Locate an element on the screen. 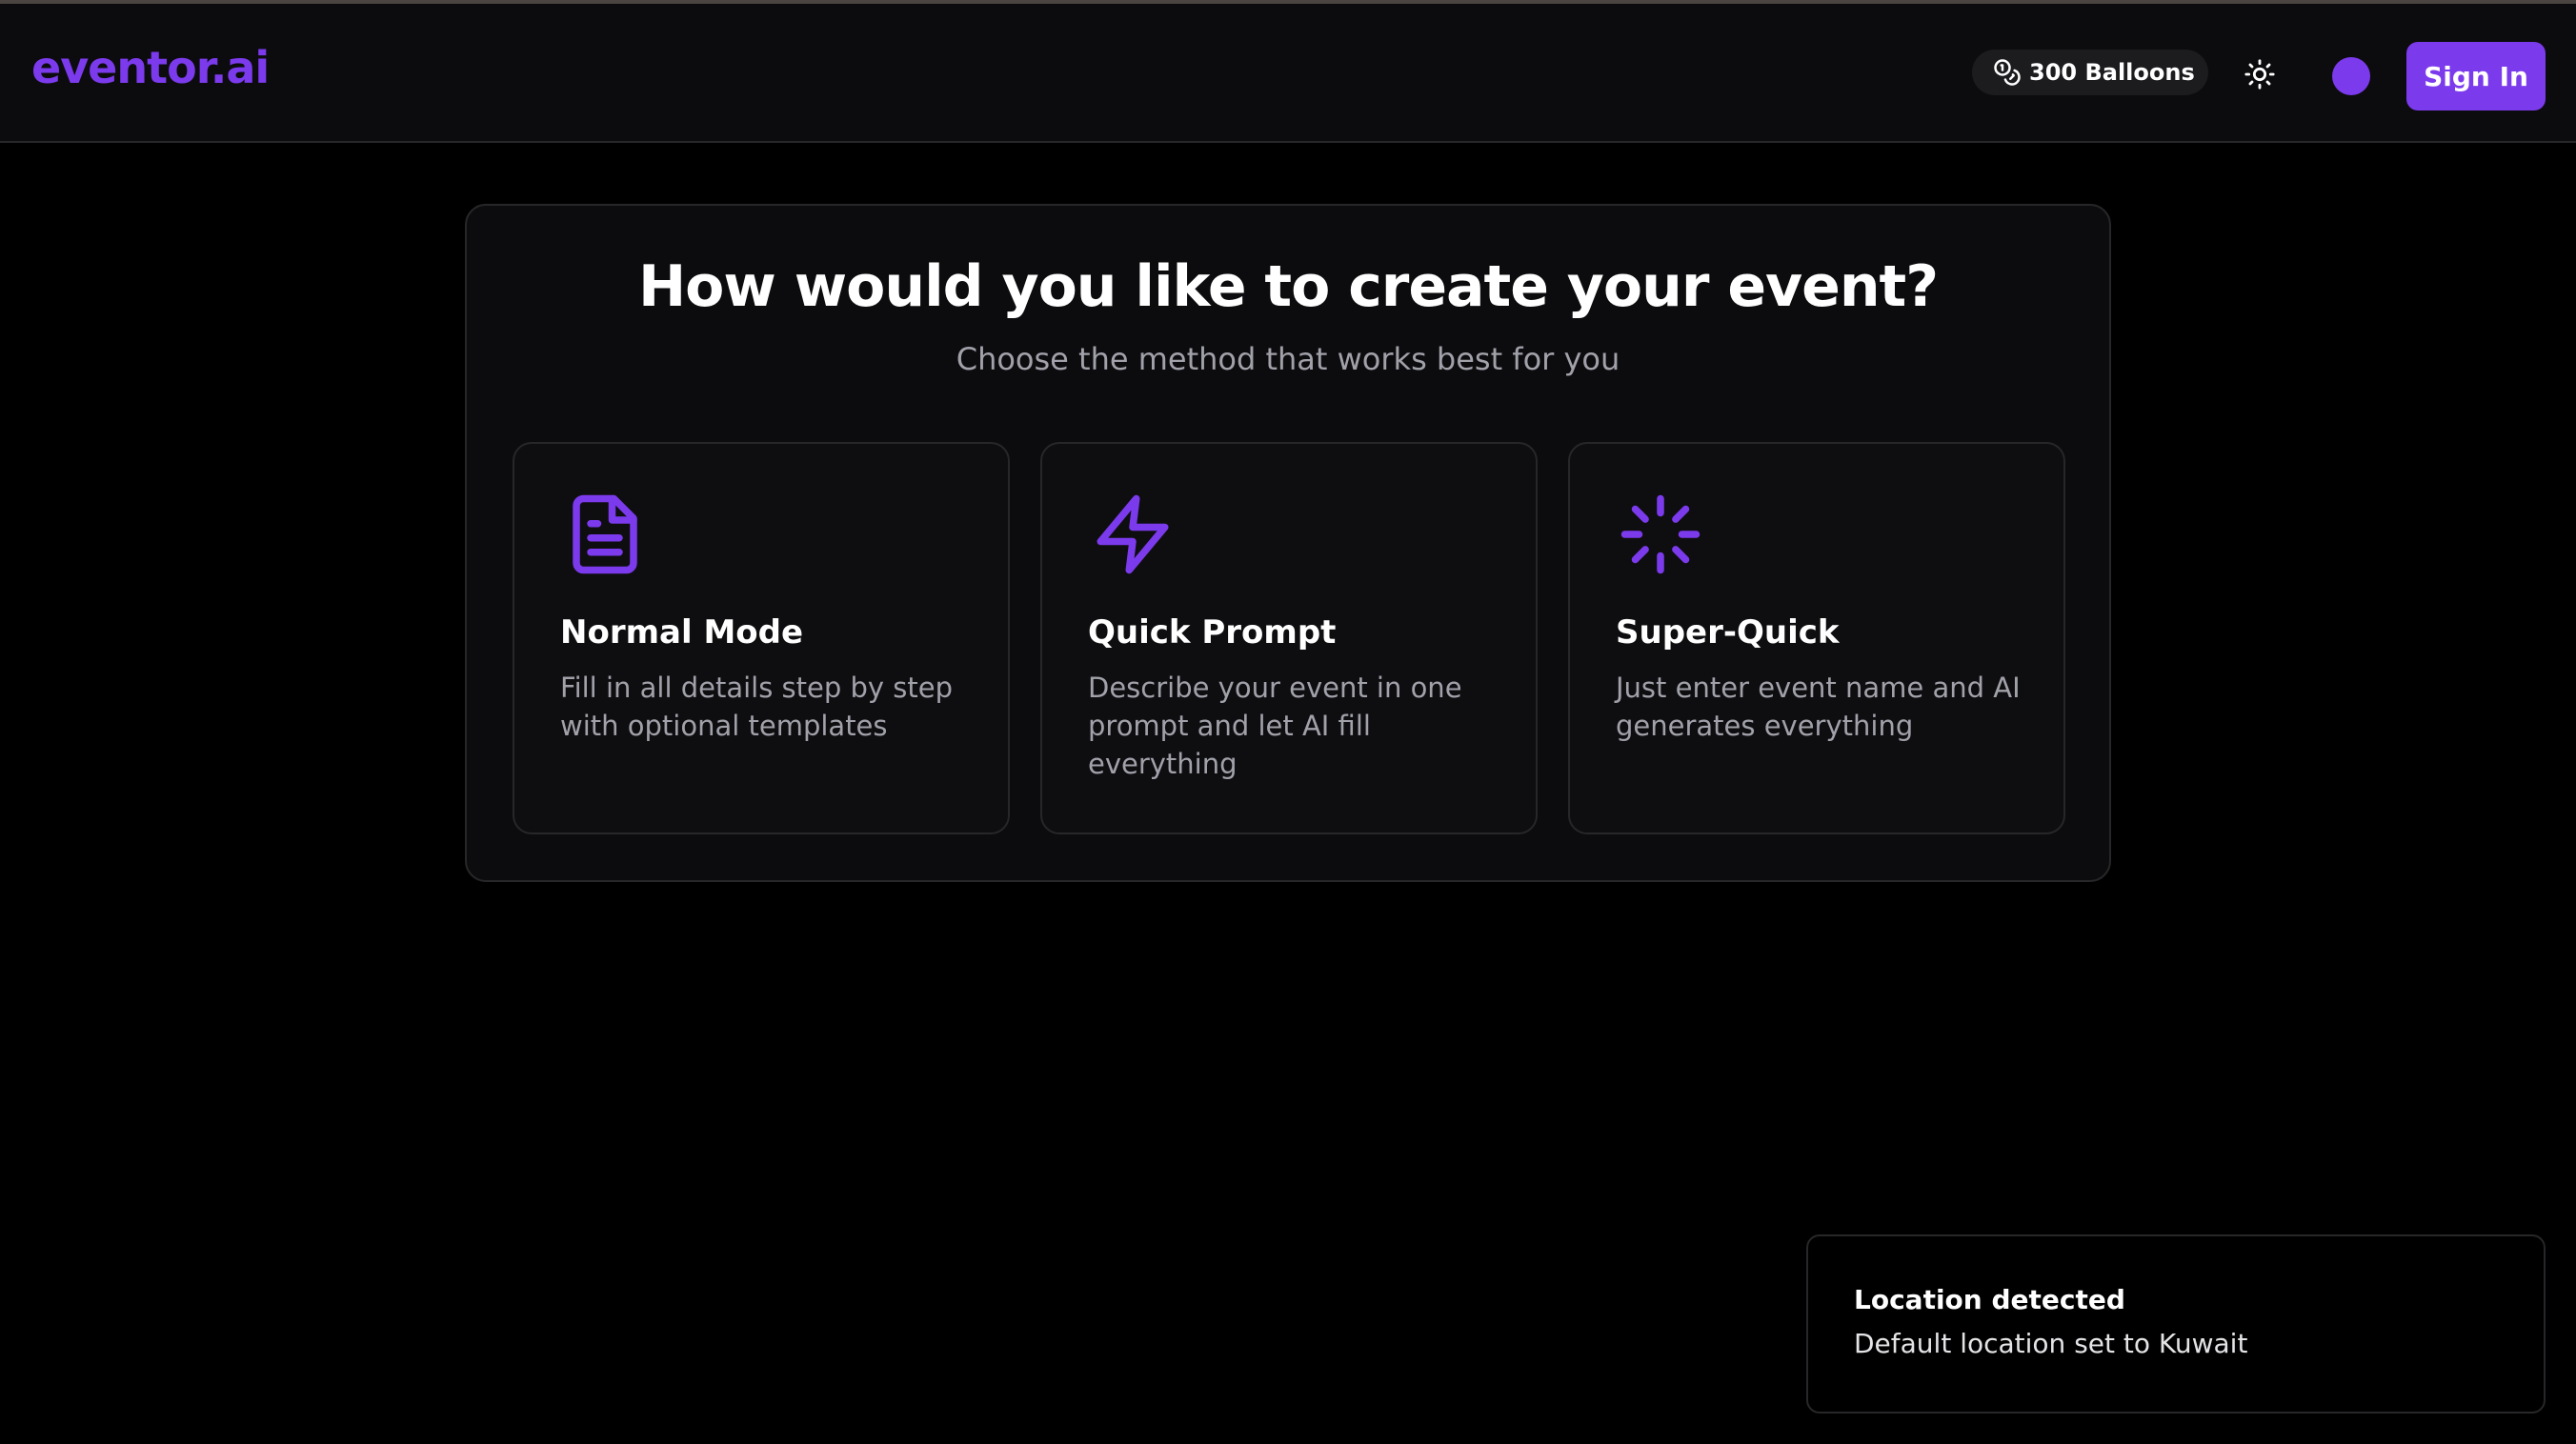 The width and height of the screenshot is (2576, 1444). sun-icon is located at coordinates (2259, 74).